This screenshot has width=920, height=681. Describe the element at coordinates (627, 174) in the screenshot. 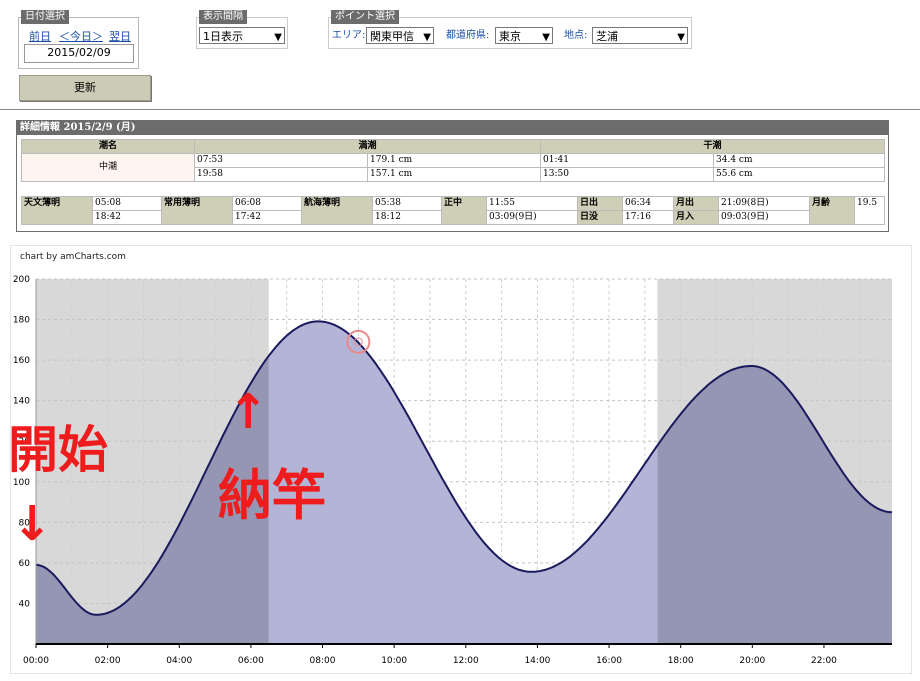

I see `low-time-2: 13:50` at that location.